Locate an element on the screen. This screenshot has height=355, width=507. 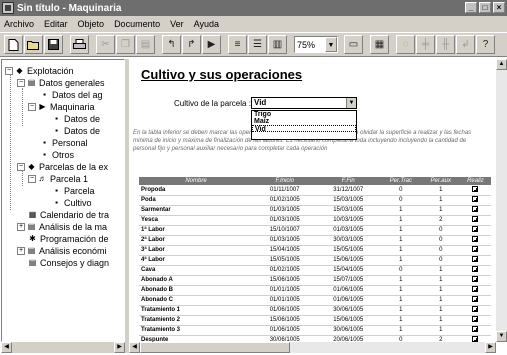
open-icon is located at coordinates (33, 44).